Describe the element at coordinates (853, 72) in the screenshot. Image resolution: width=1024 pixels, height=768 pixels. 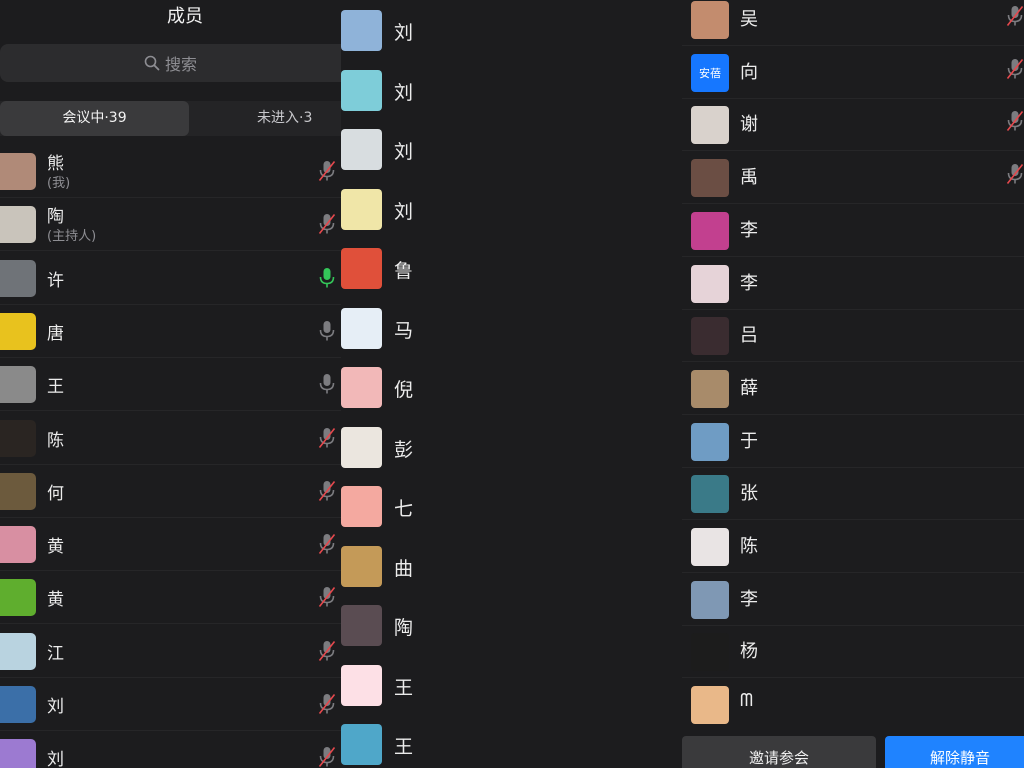
I see `member-row: 安蓓向` at that location.